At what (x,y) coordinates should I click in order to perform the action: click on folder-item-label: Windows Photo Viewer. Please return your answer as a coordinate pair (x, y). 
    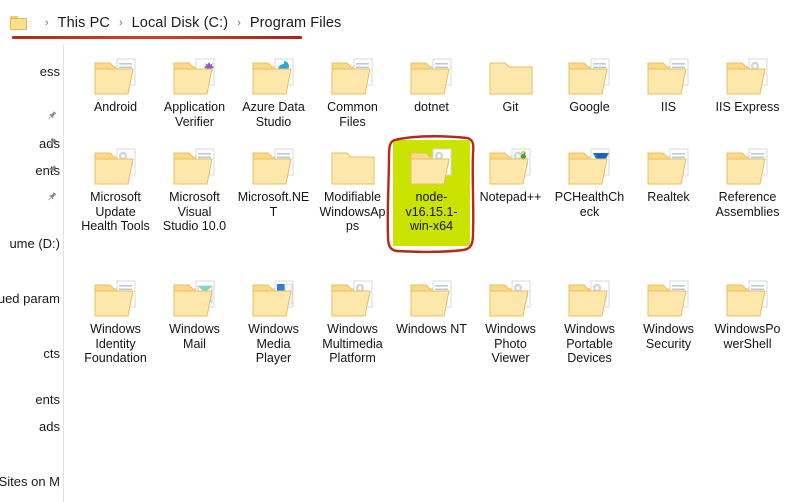
    Looking at the image, I should click on (510, 343).